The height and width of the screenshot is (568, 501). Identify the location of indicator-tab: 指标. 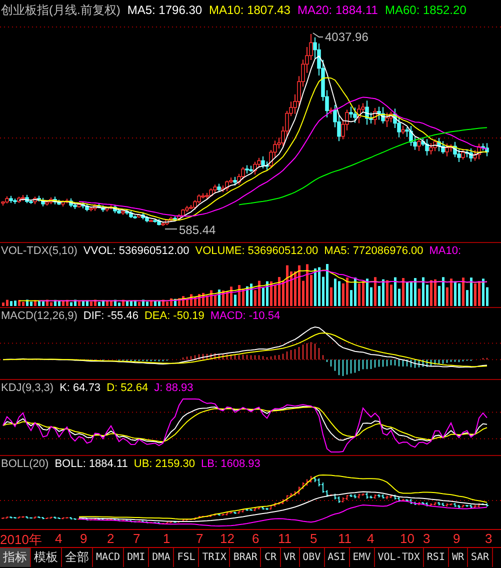
(15, 557).